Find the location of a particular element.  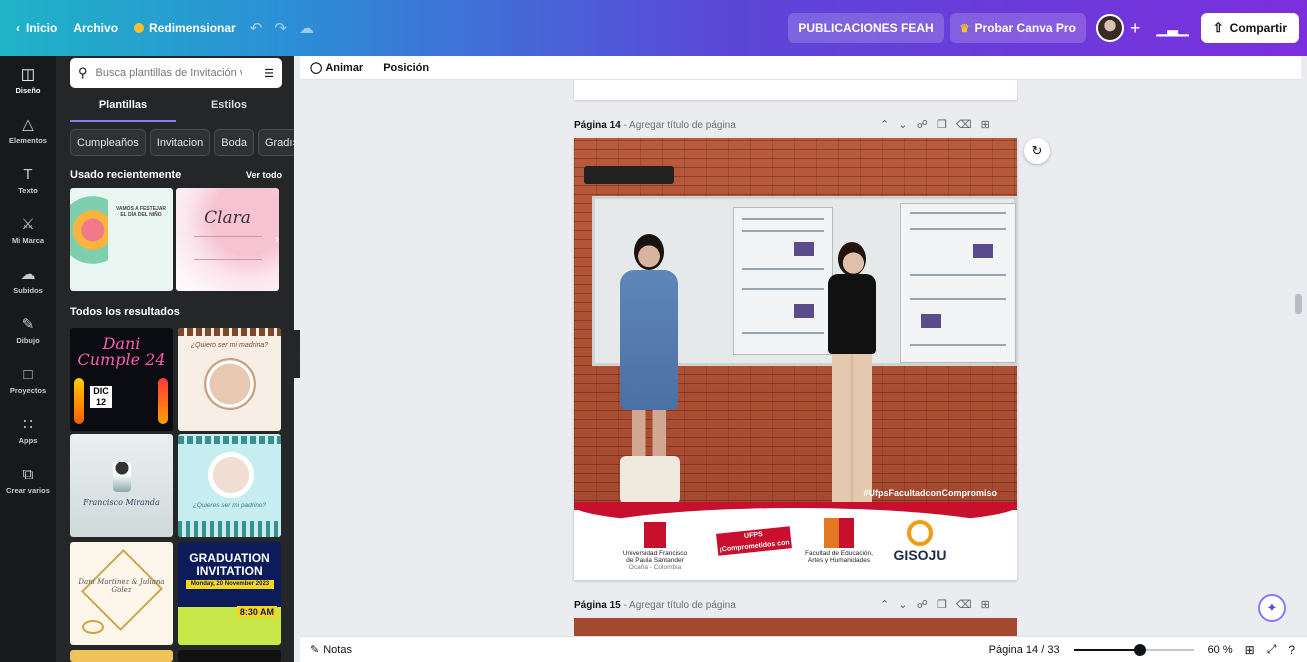

position-button: Posición is located at coordinates (406, 68).